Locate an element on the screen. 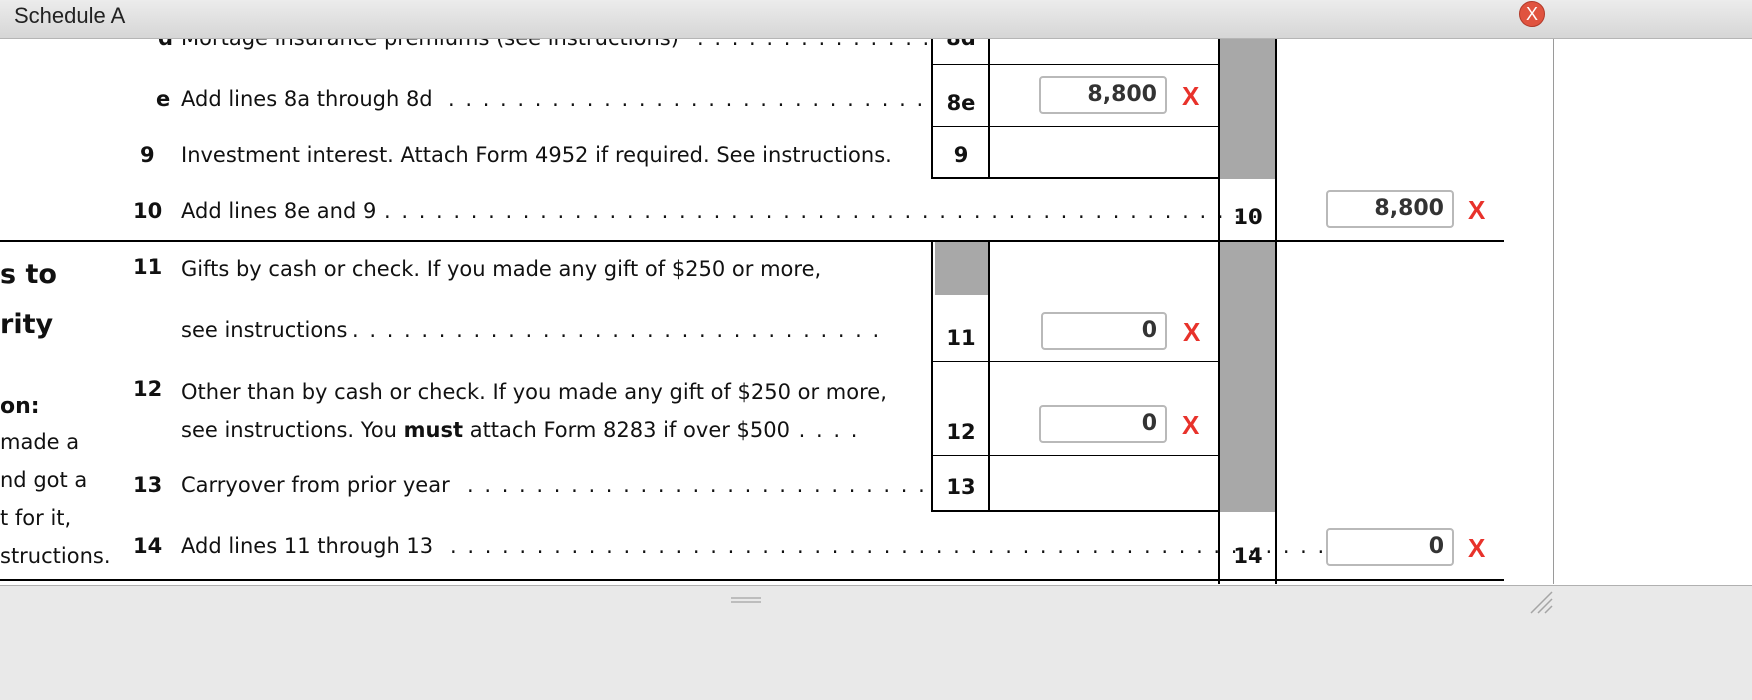 Image resolution: width=1752 pixels, height=700 pixels. caution-text-1: made a is located at coordinates (40, 442).